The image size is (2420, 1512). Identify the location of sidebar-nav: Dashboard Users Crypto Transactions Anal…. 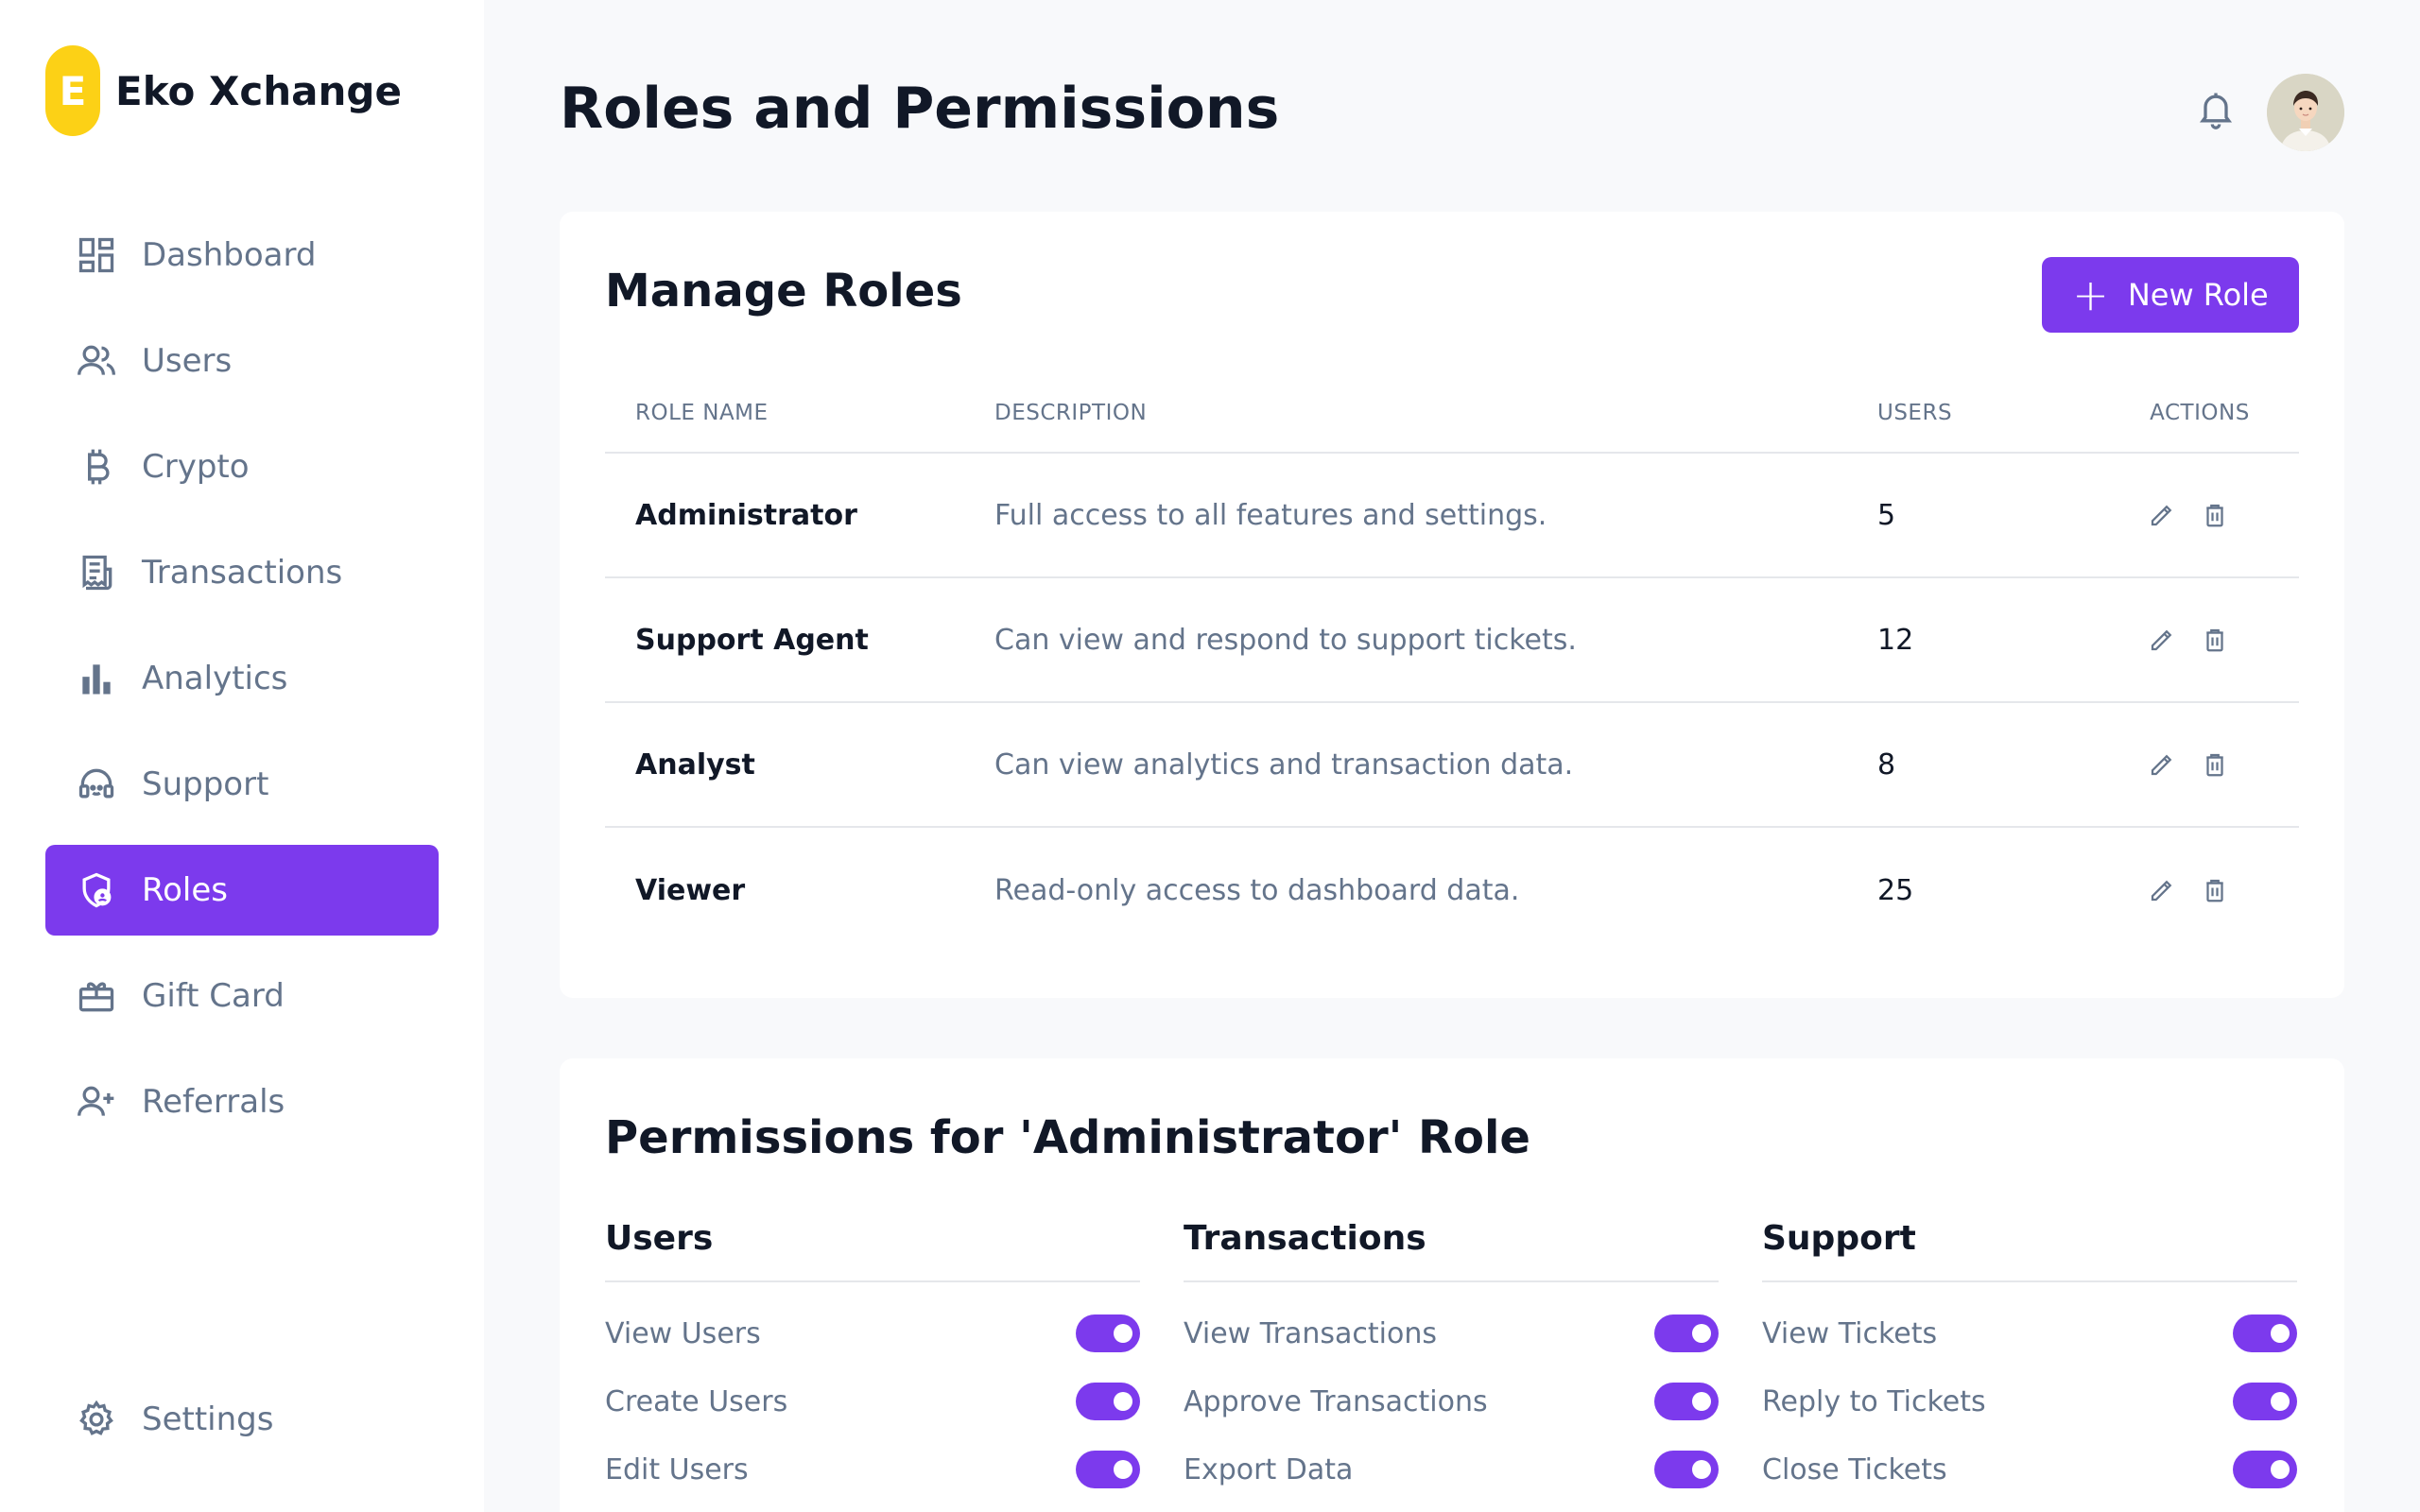
(242, 686).